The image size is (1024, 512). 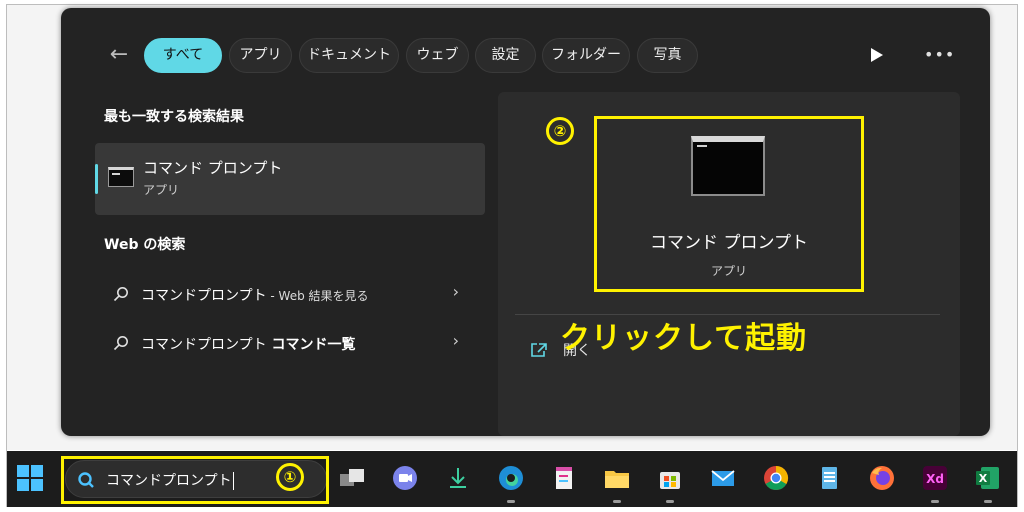 I want to click on file-explorer-icon, so click(x=617, y=478).